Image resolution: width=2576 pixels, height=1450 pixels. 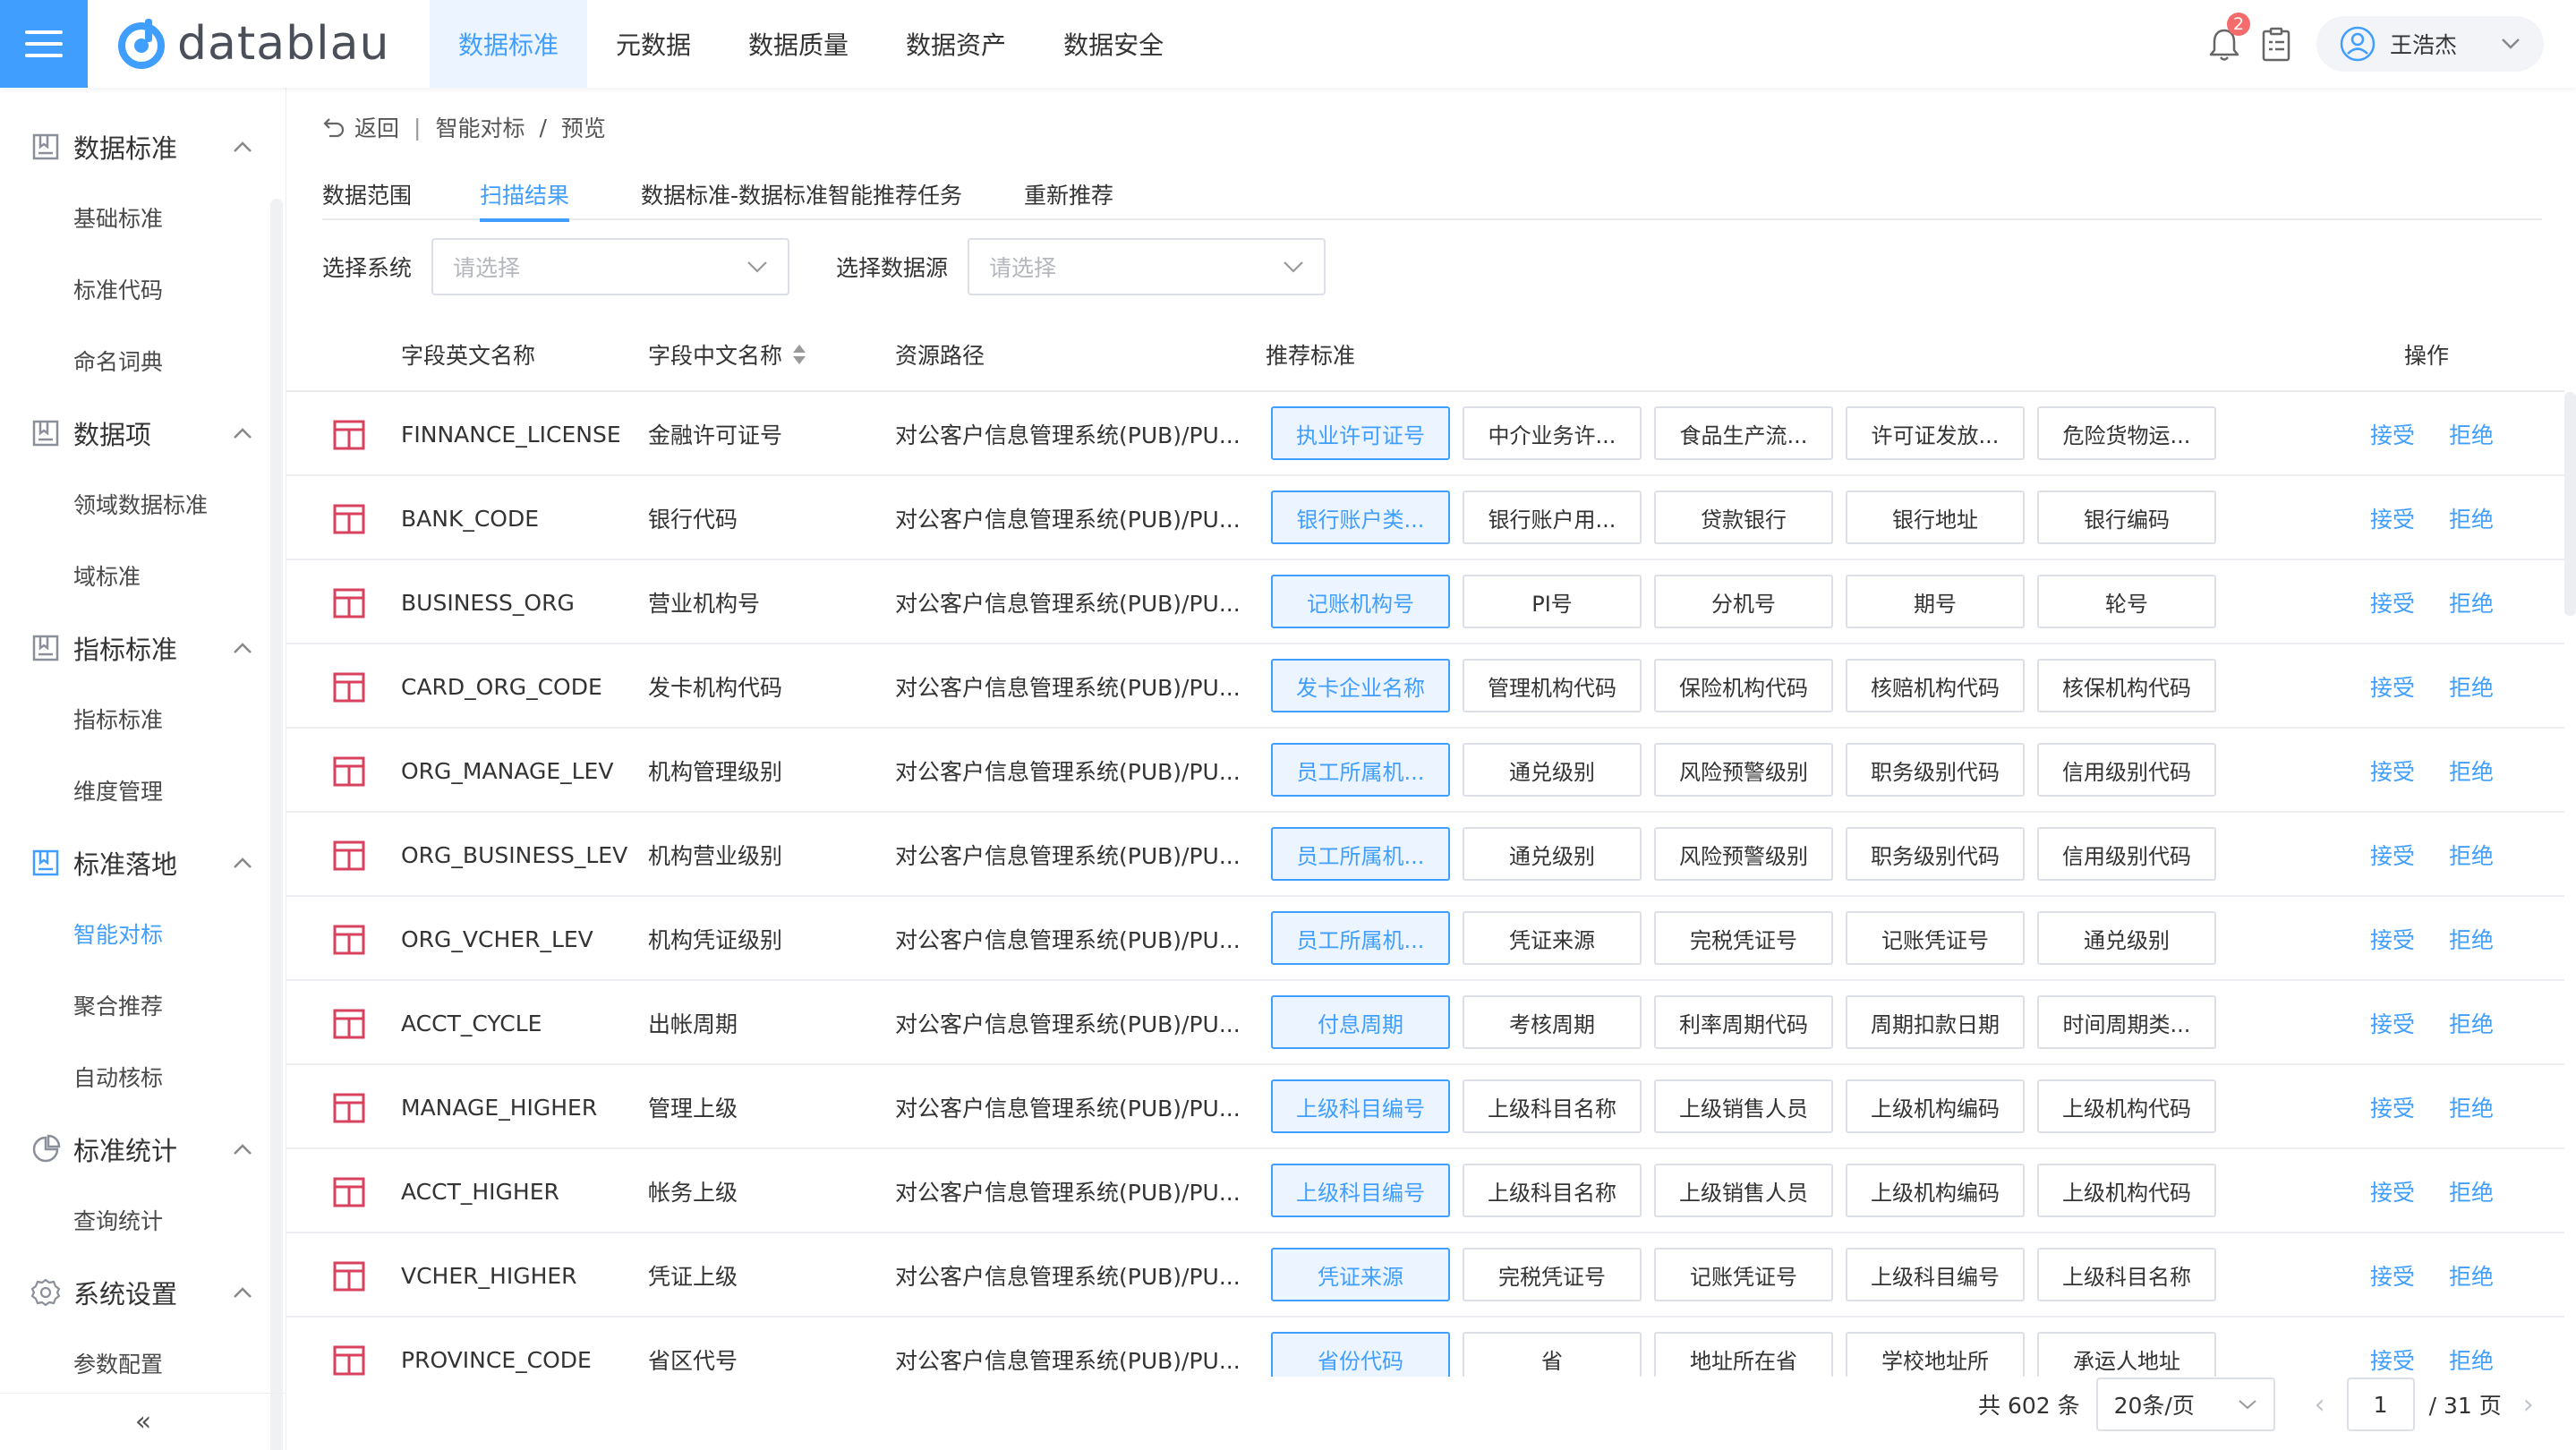 I want to click on recommended-standard-chip: 付息周期, so click(x=1360, y=1022).